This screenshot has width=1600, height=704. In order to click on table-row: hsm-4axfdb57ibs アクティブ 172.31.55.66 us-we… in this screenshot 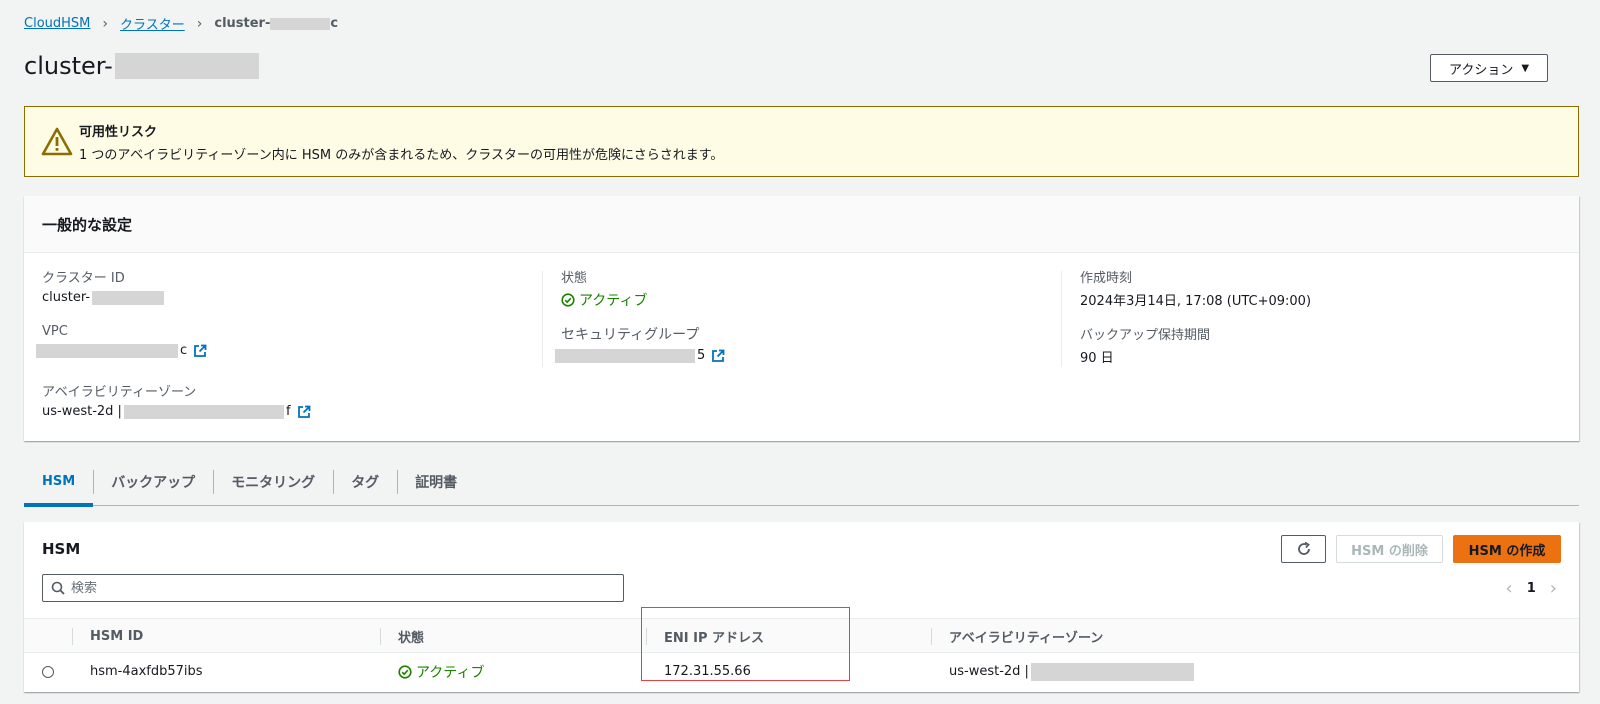, I will do `click(801, 671)`.